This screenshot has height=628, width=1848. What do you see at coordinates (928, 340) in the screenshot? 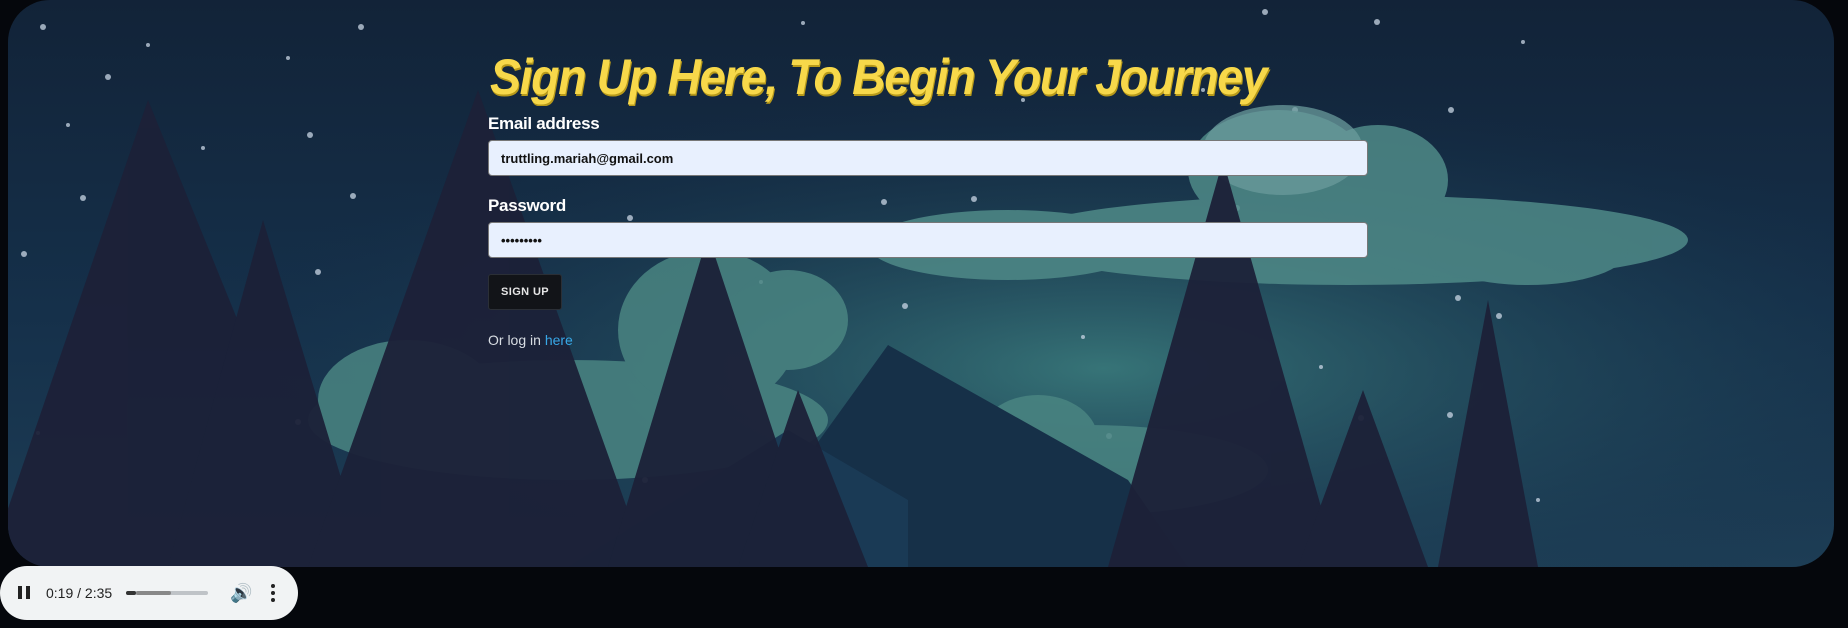
I see `login-prompt: Or log in here` at bounding box center [928, 340].